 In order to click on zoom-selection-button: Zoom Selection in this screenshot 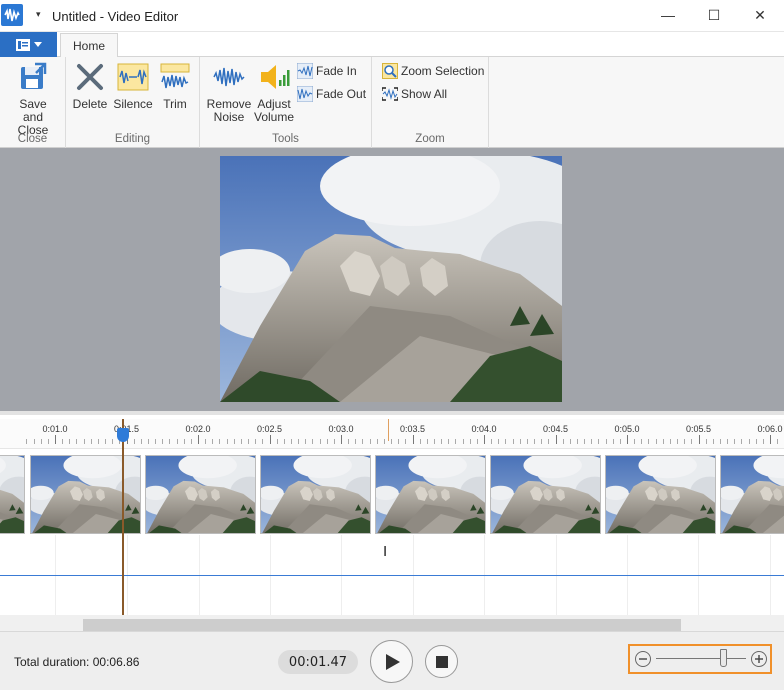, I will do `click(433, 71)`.